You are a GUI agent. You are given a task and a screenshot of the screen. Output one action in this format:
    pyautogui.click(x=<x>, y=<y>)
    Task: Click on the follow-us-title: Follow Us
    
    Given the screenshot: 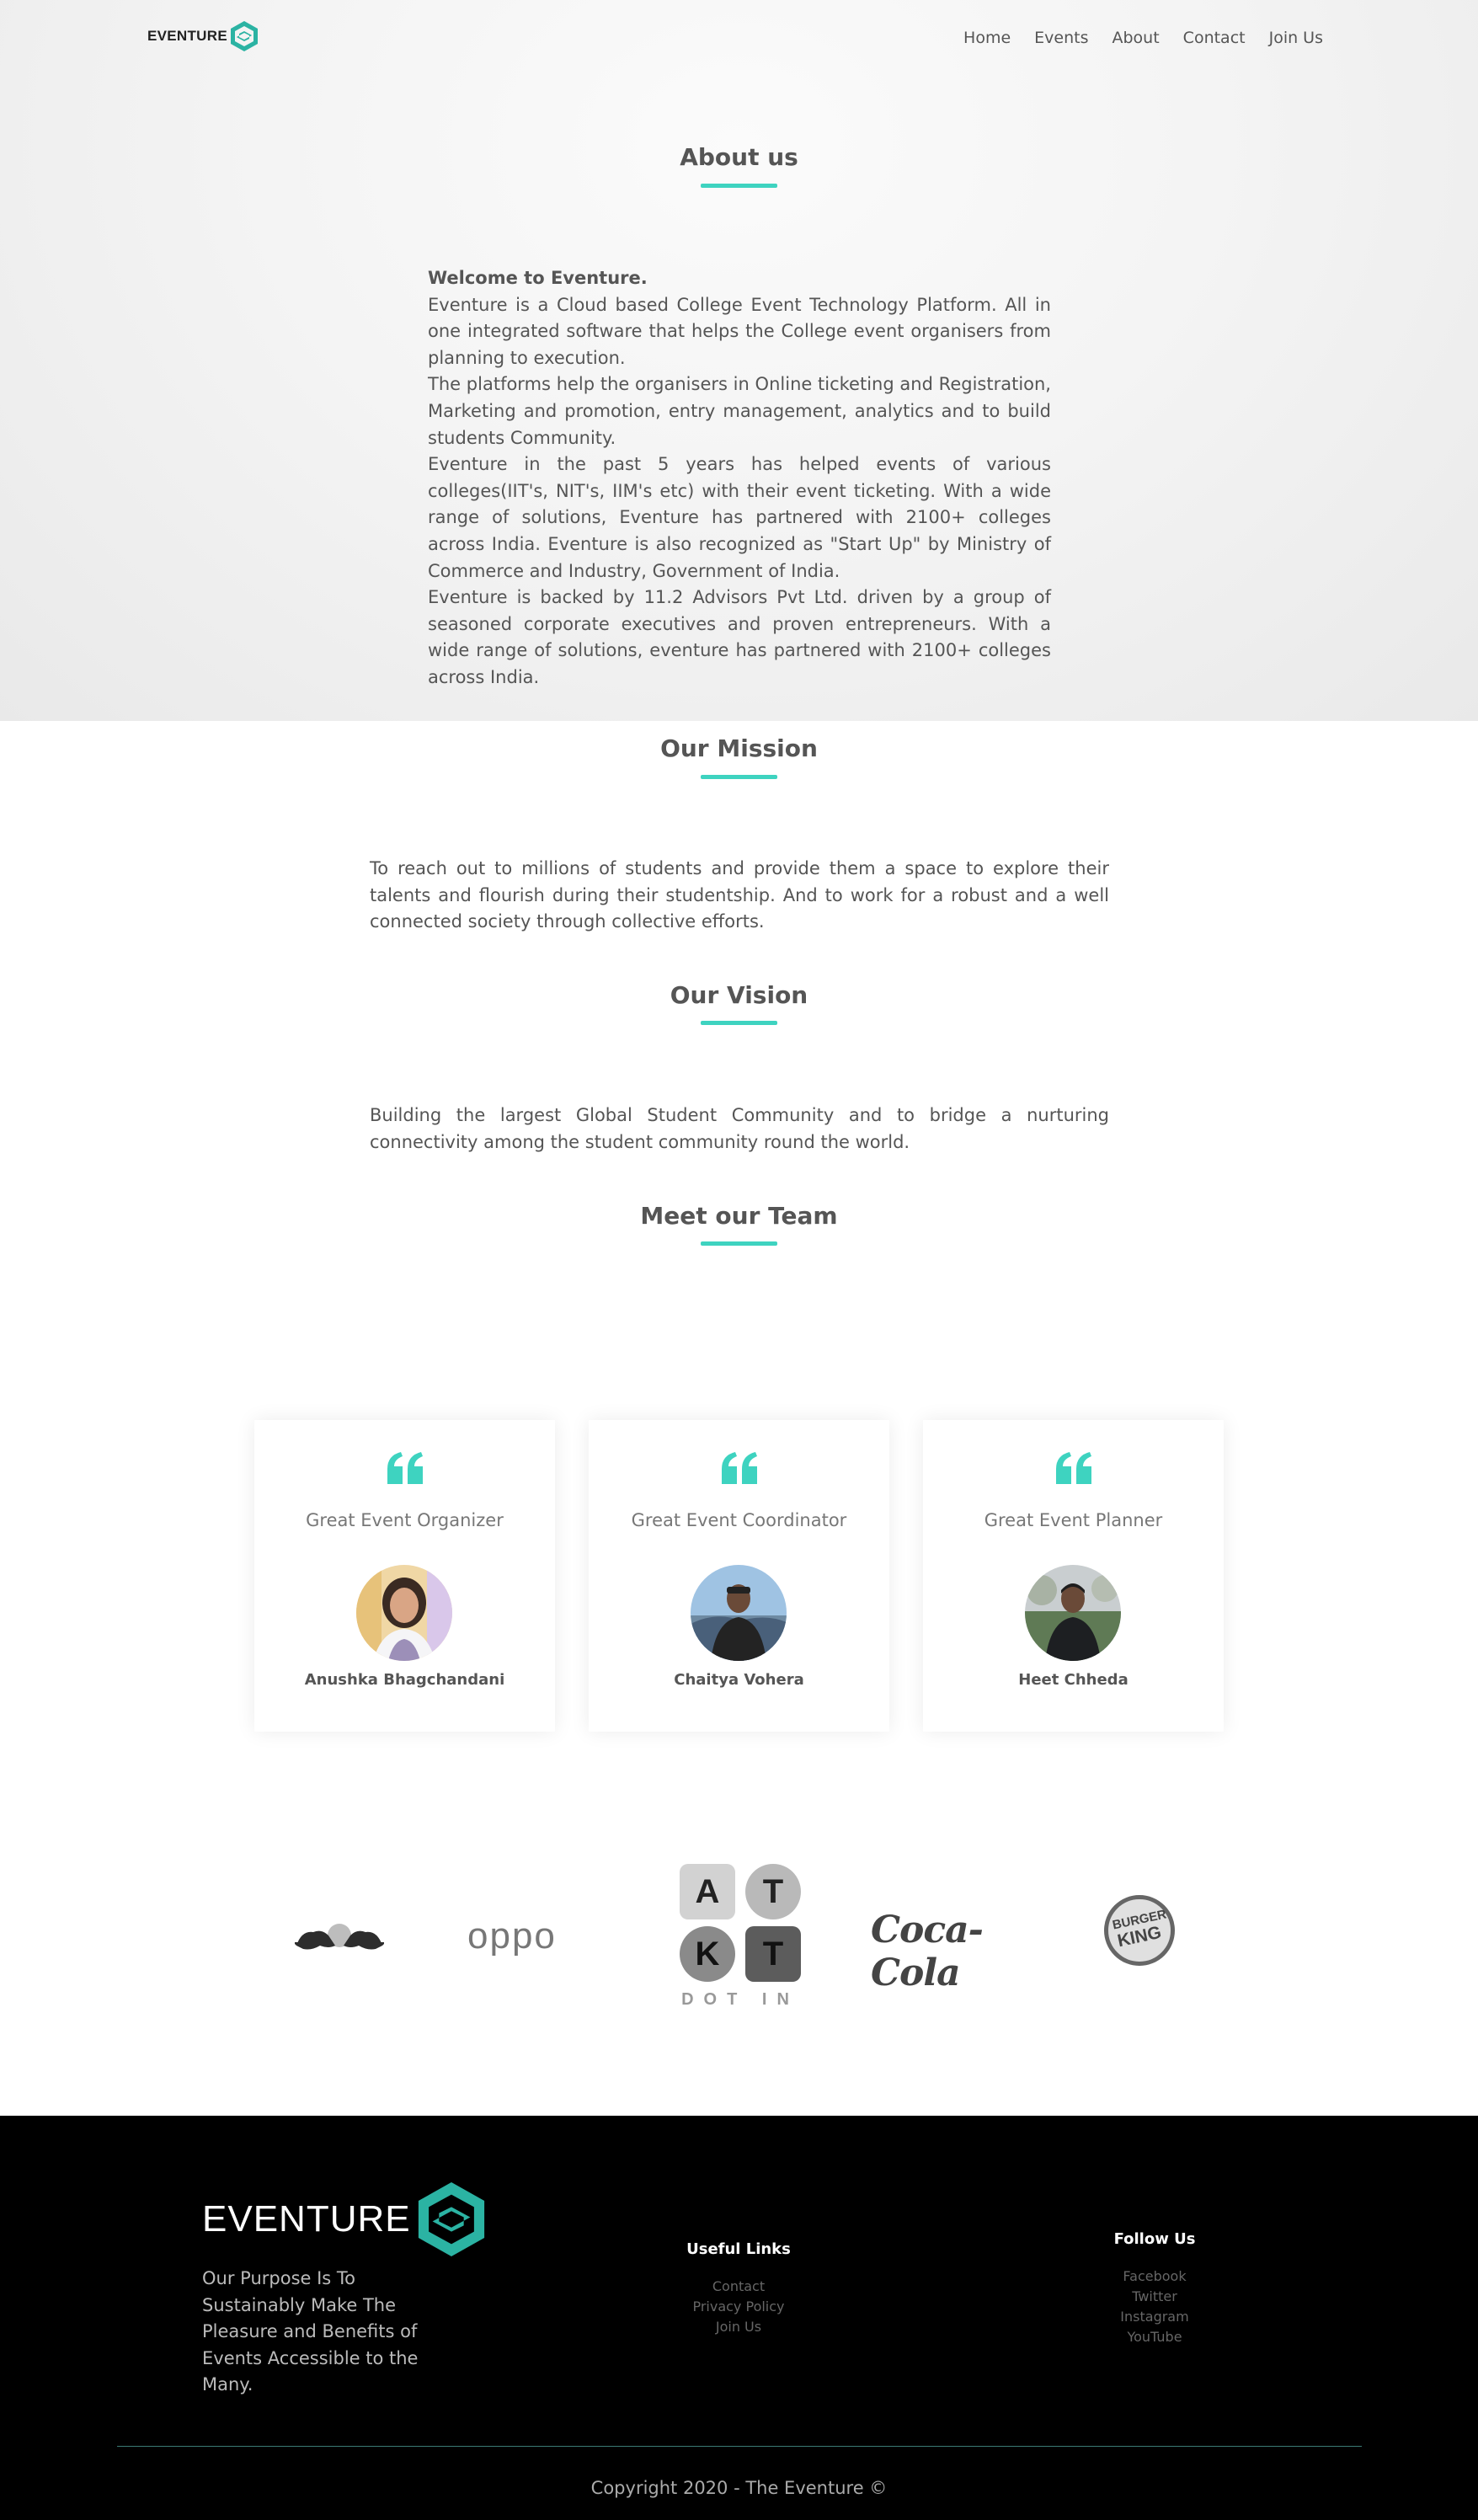 What is the action you would take?
    pyautogui.click(x=1154, y=2239)
    